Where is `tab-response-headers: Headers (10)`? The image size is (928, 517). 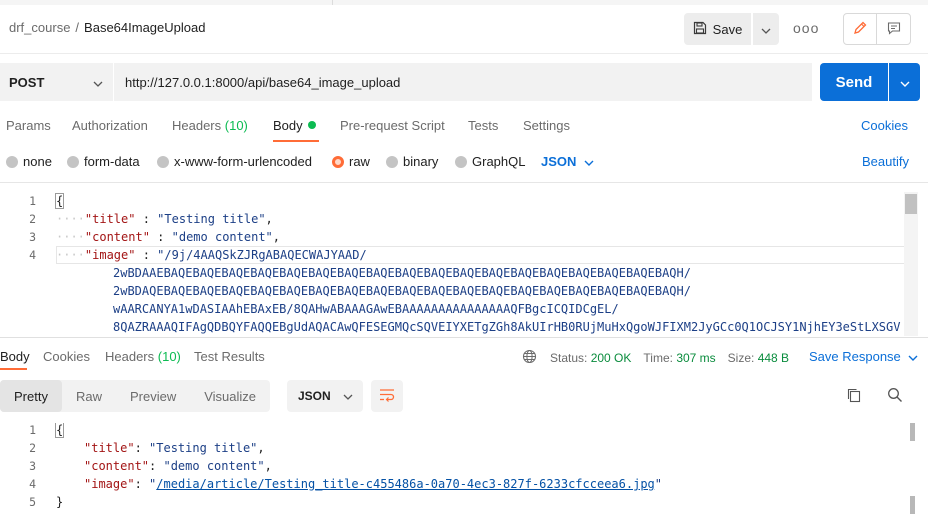 tab-response-headers: Headers (10) is located at coordinates (143, 356).